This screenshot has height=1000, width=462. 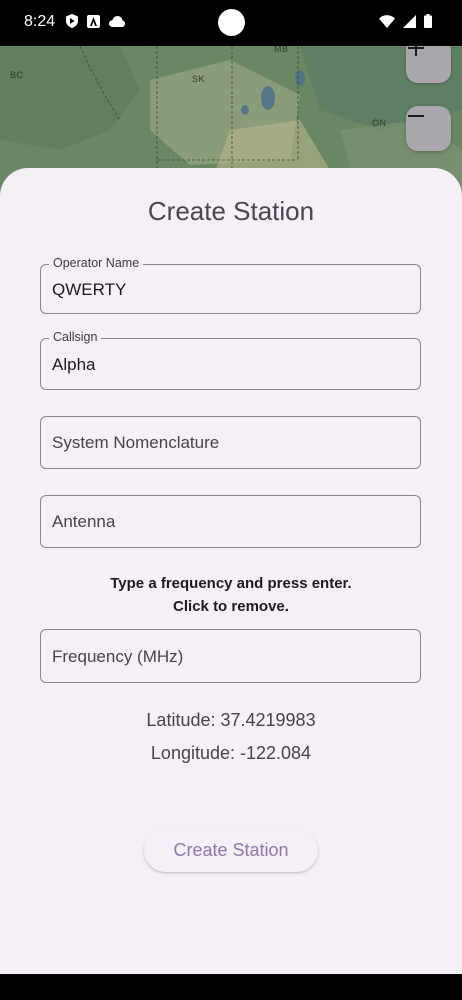 I want to click on sheet-title: Create Station, so click(x=231, y=211).